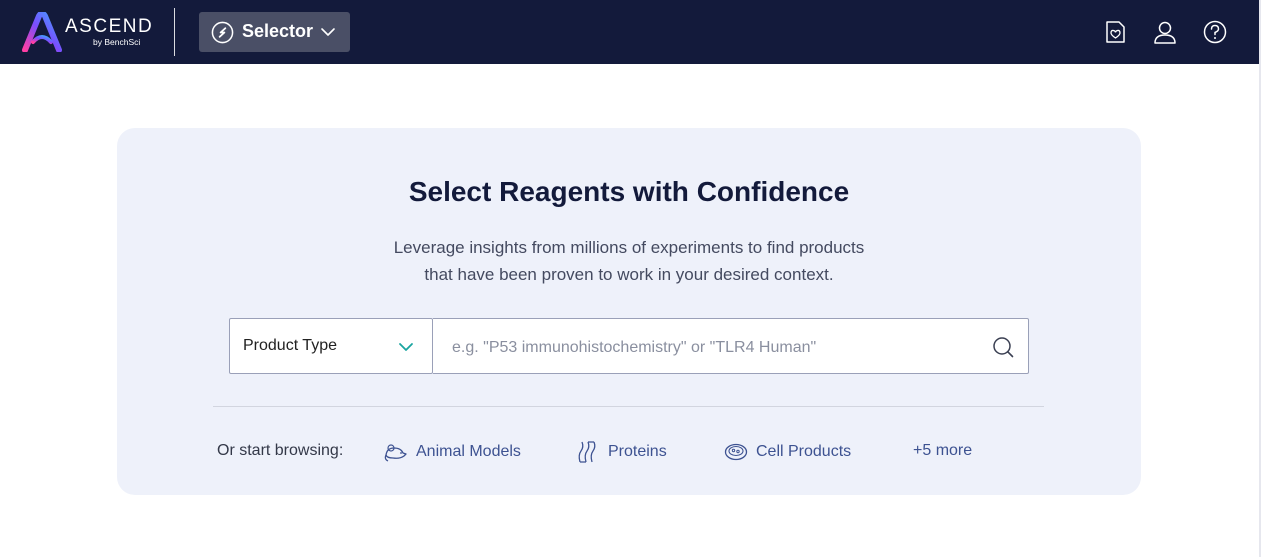 This screenshot has width=1261, height=557. I want to click on petri-dish-icon, so click(736, 452).